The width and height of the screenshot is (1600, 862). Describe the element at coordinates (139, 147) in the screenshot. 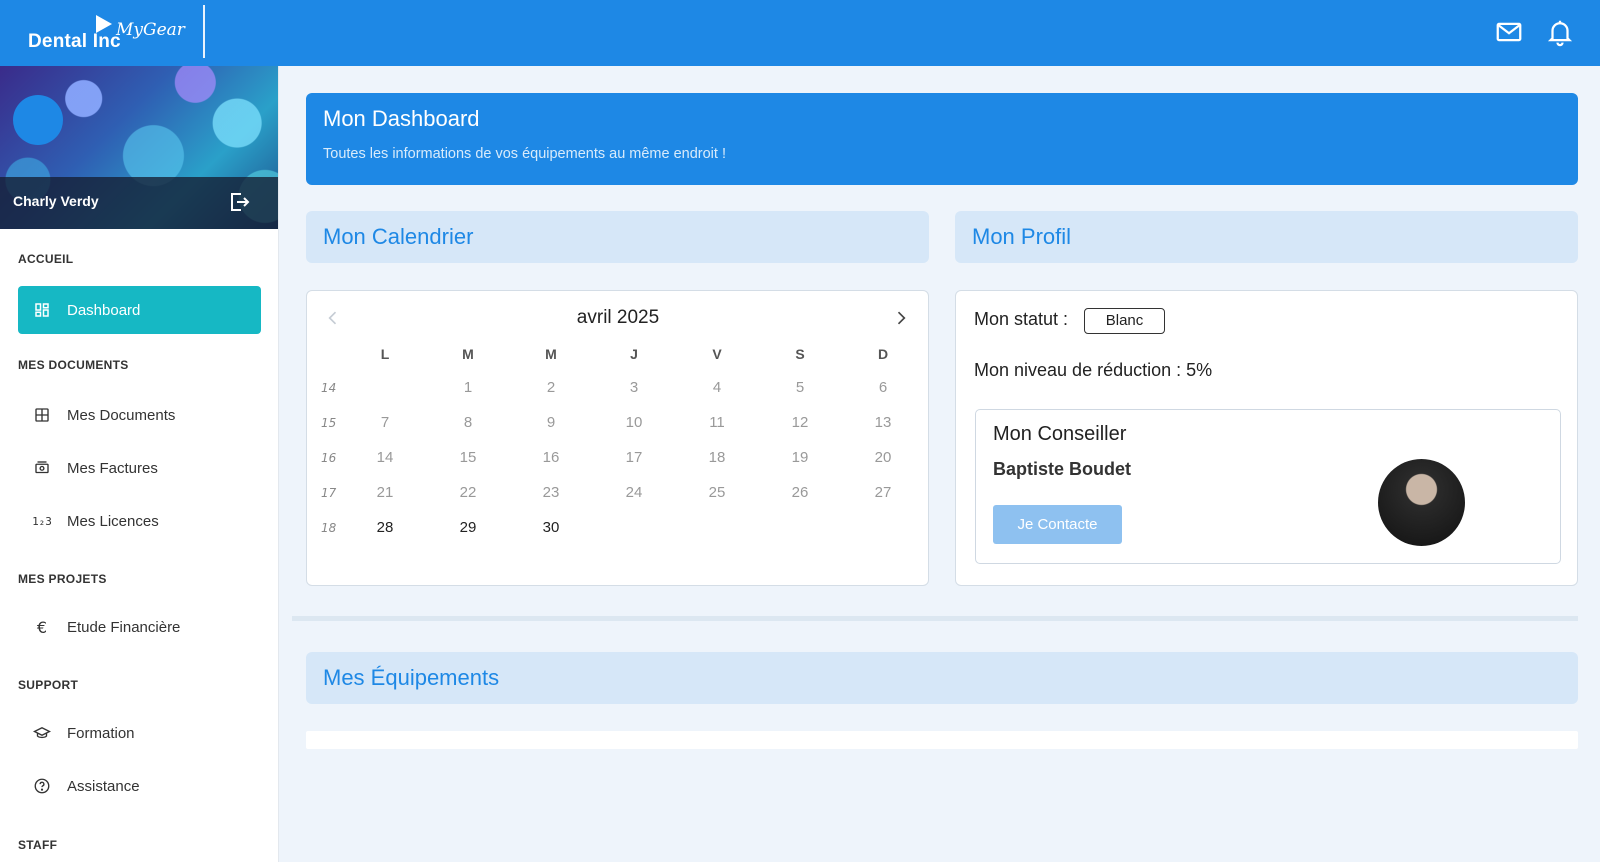

I see `profile-cover: Charly Verdy` at that location.